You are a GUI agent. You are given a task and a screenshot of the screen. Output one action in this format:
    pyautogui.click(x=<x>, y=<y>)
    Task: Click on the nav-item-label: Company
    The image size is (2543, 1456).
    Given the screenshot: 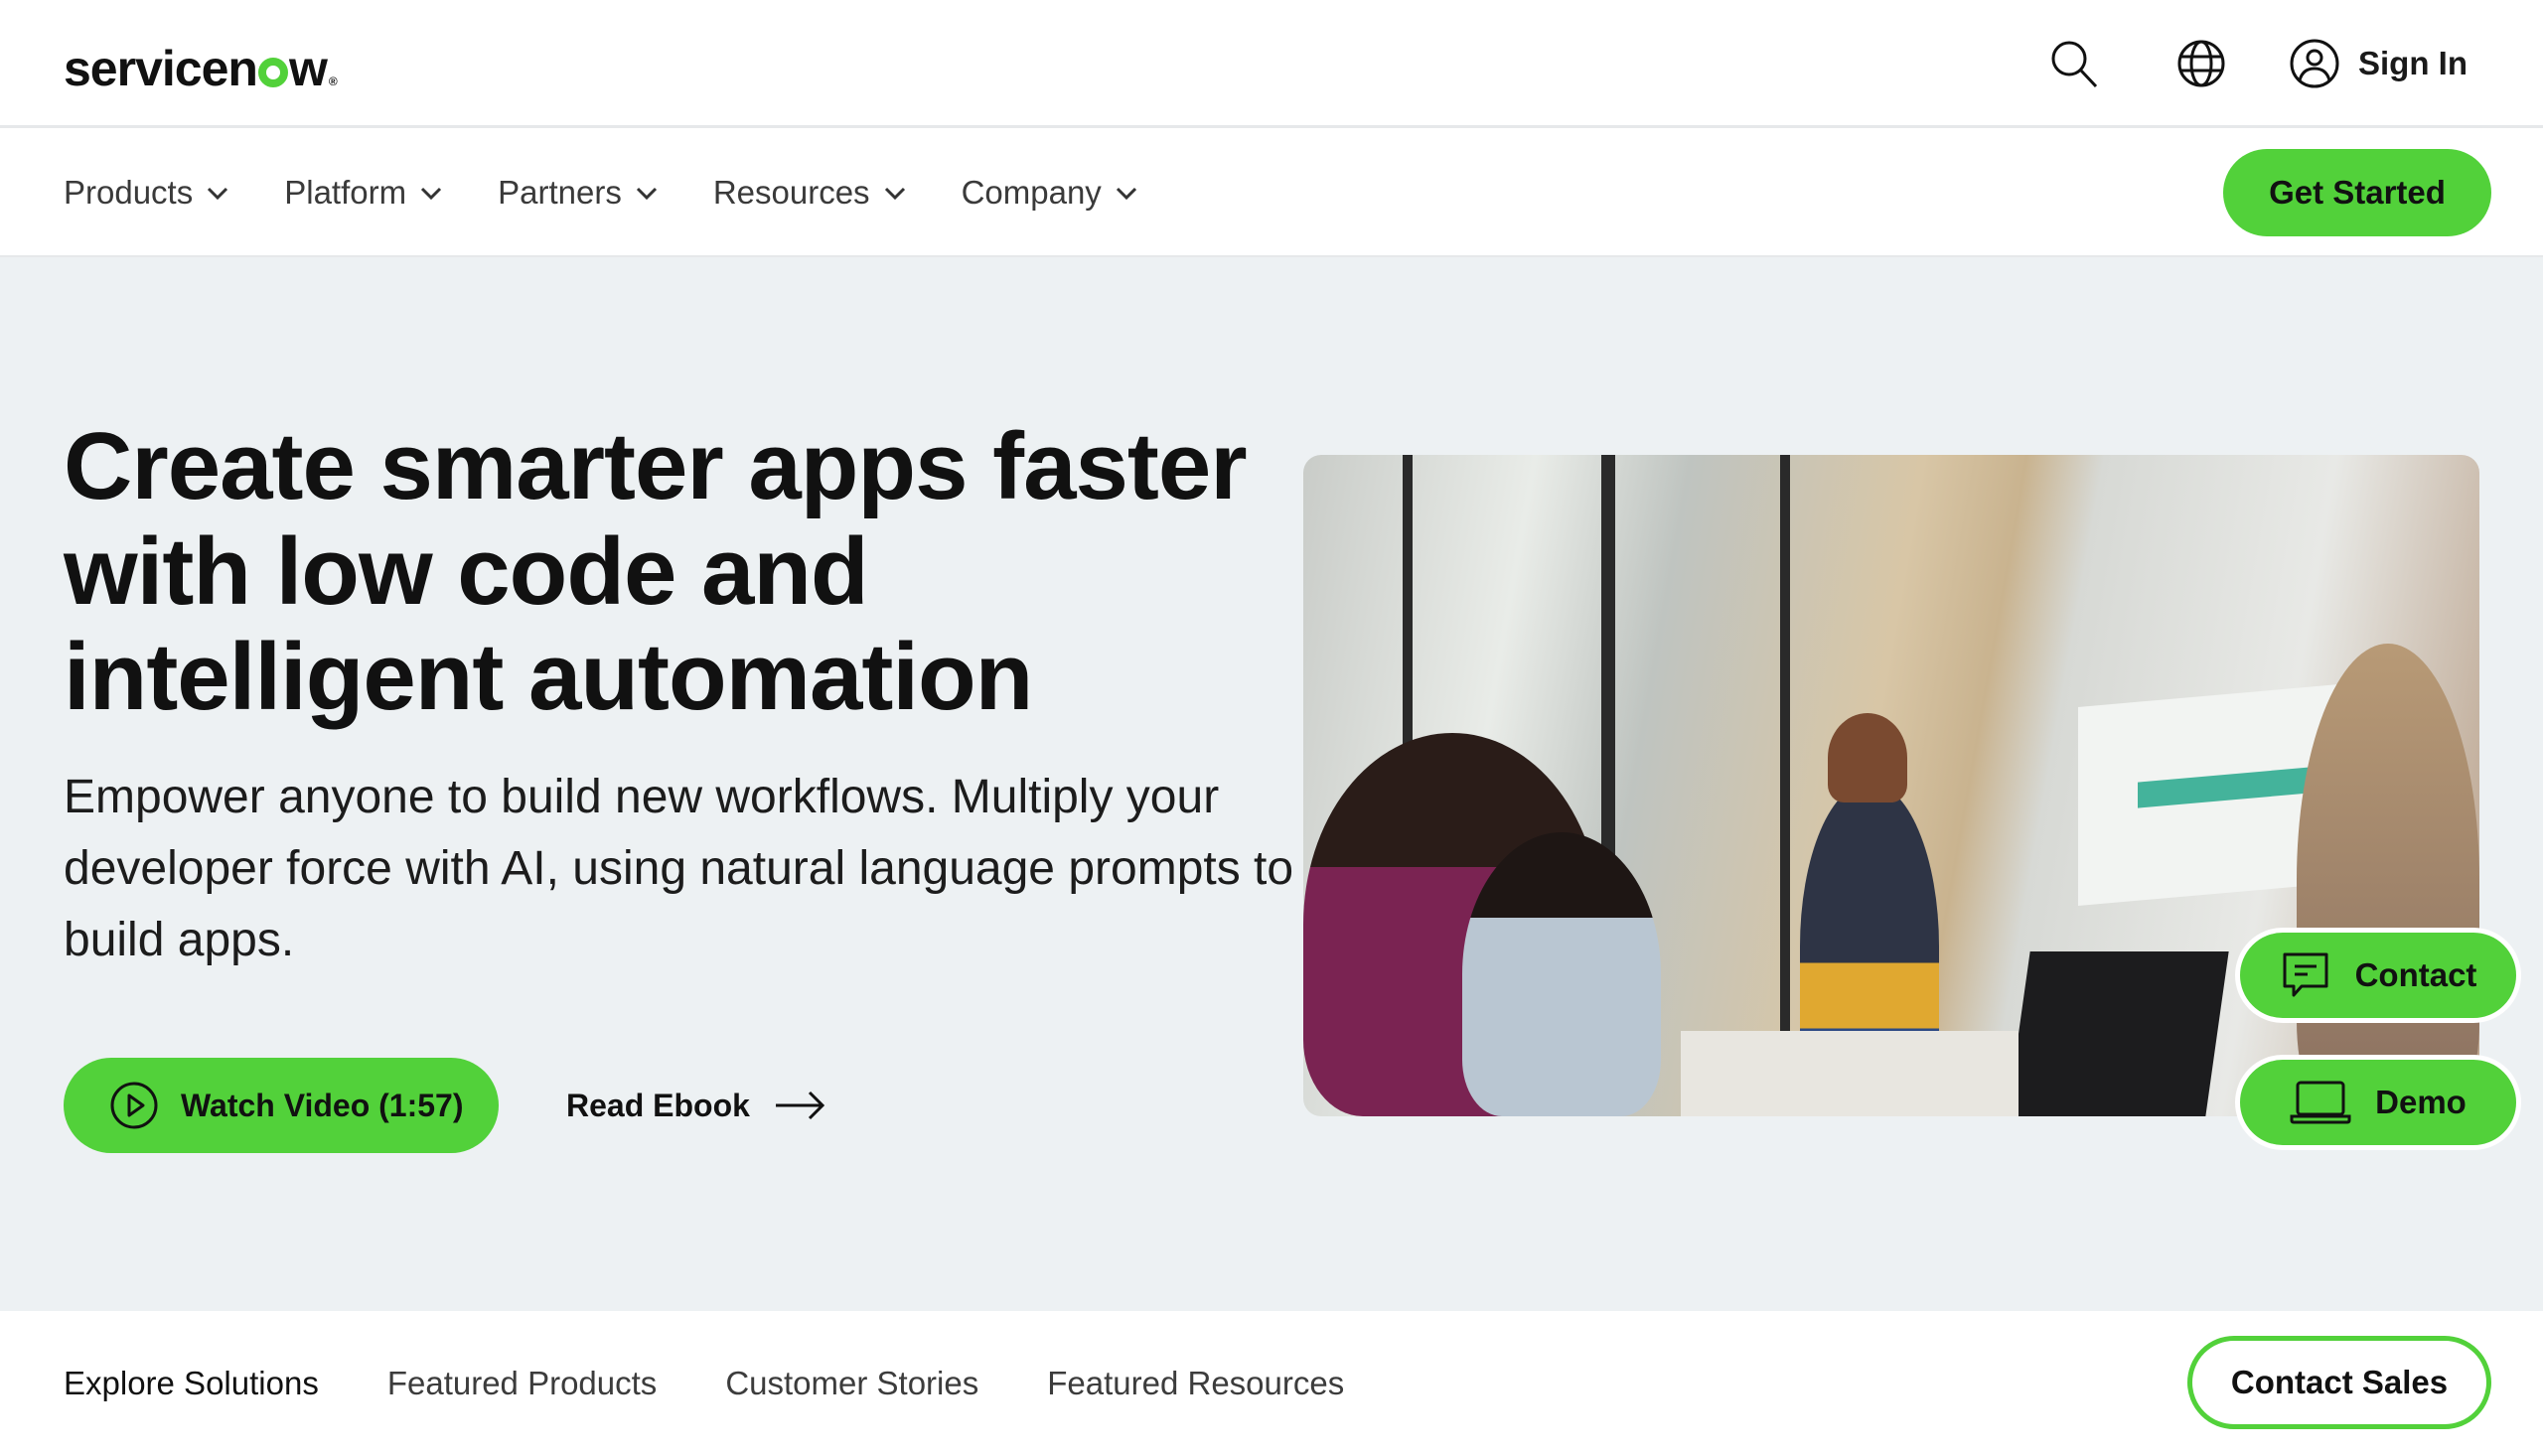 What is the action you would take?
    pyautogui.click(x=1031, y=192)
    